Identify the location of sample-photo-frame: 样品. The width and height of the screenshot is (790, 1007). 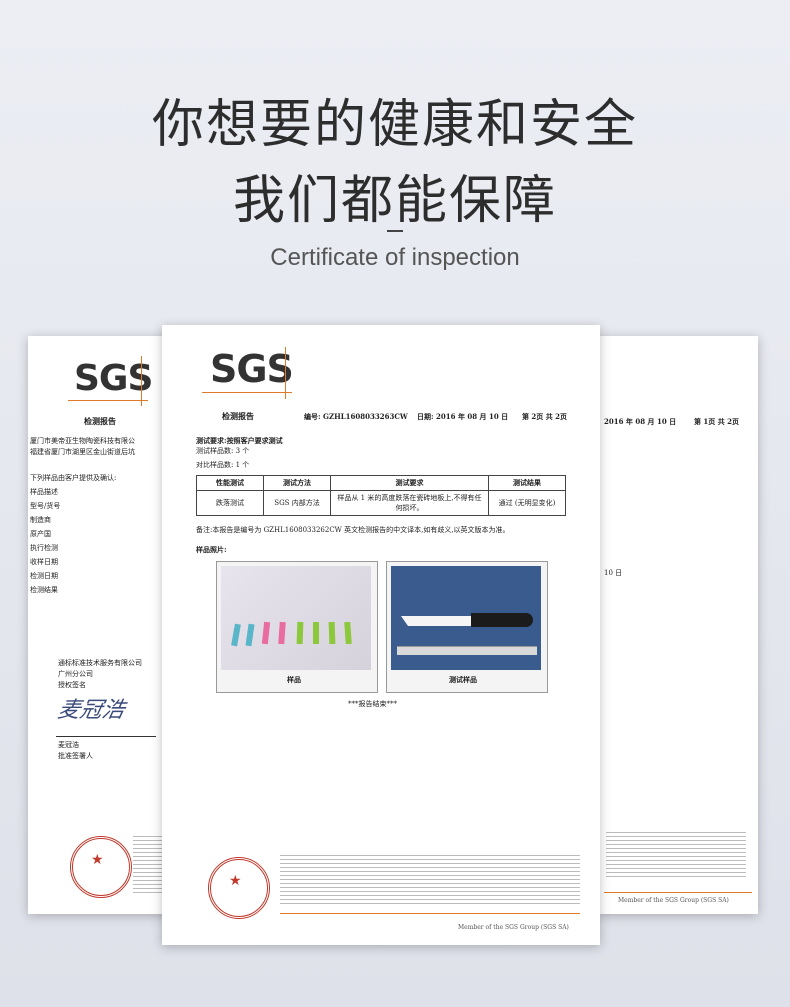
(297, 627).